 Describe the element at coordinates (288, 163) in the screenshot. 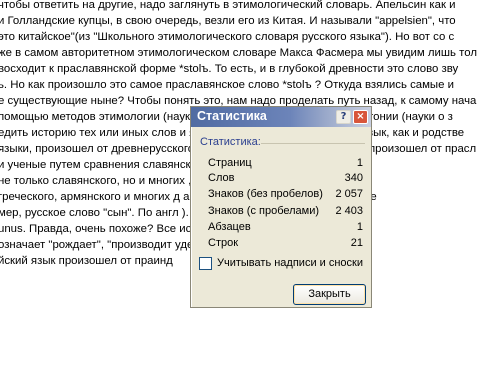

I see `stat-row-pages: Страниц 1` at that location.